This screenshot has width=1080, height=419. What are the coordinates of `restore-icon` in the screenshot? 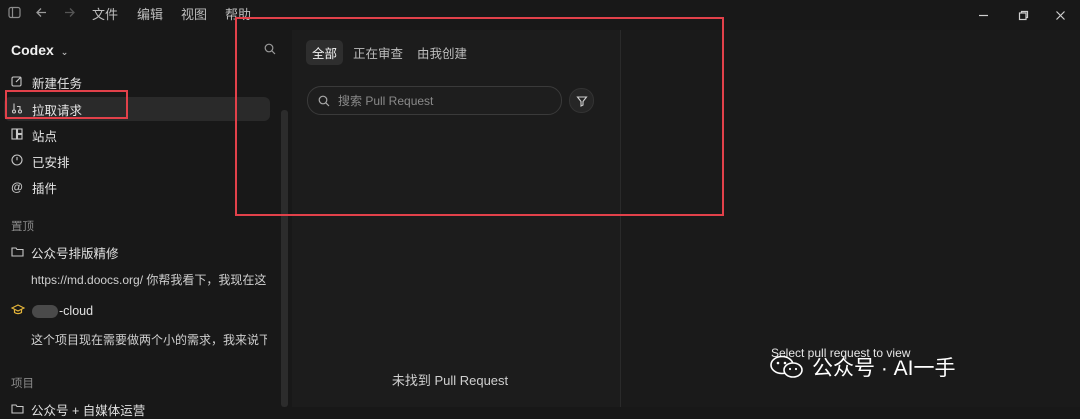 It's located at (1023, 15).